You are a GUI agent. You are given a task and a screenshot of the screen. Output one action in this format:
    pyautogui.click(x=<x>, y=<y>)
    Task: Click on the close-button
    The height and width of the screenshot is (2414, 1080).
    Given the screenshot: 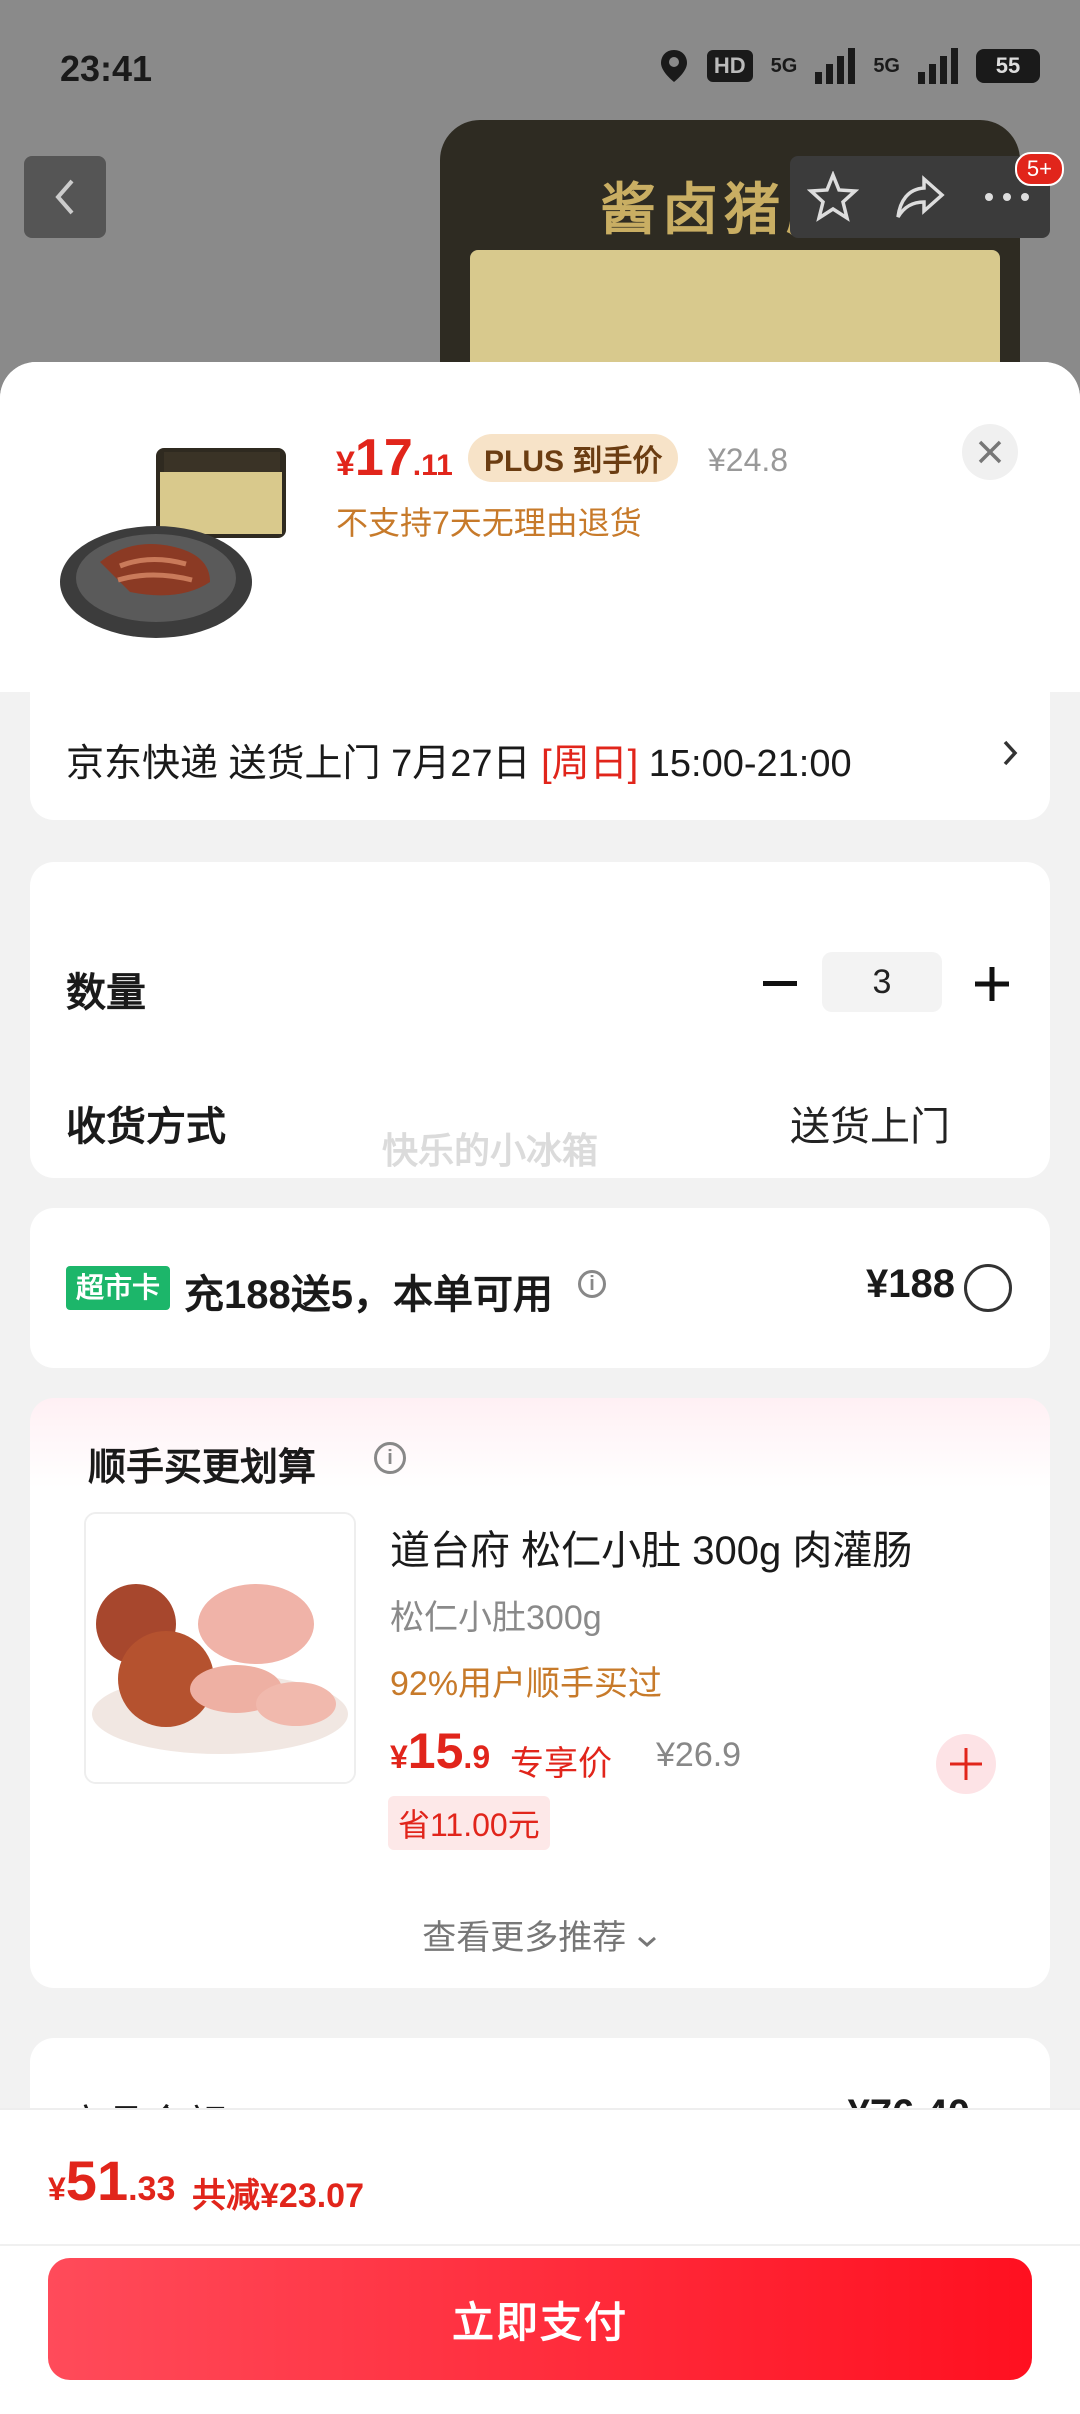 What is the action you would take?
    pyautogui.click(x=990, y=452)
    